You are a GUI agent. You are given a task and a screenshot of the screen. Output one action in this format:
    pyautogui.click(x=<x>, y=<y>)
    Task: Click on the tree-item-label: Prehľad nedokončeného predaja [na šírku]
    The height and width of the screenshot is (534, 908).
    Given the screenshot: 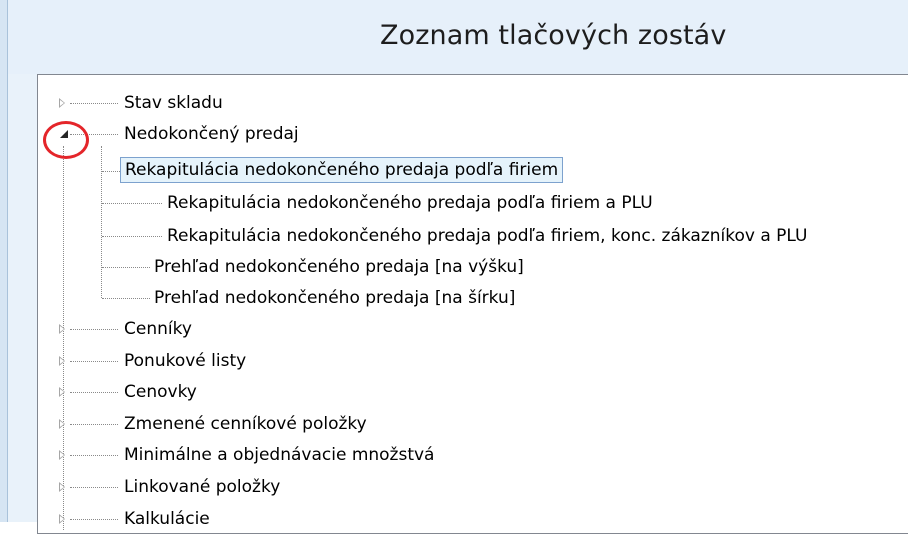 What is the action you would take?
    pyautogui.click(x=335, y=298)
    